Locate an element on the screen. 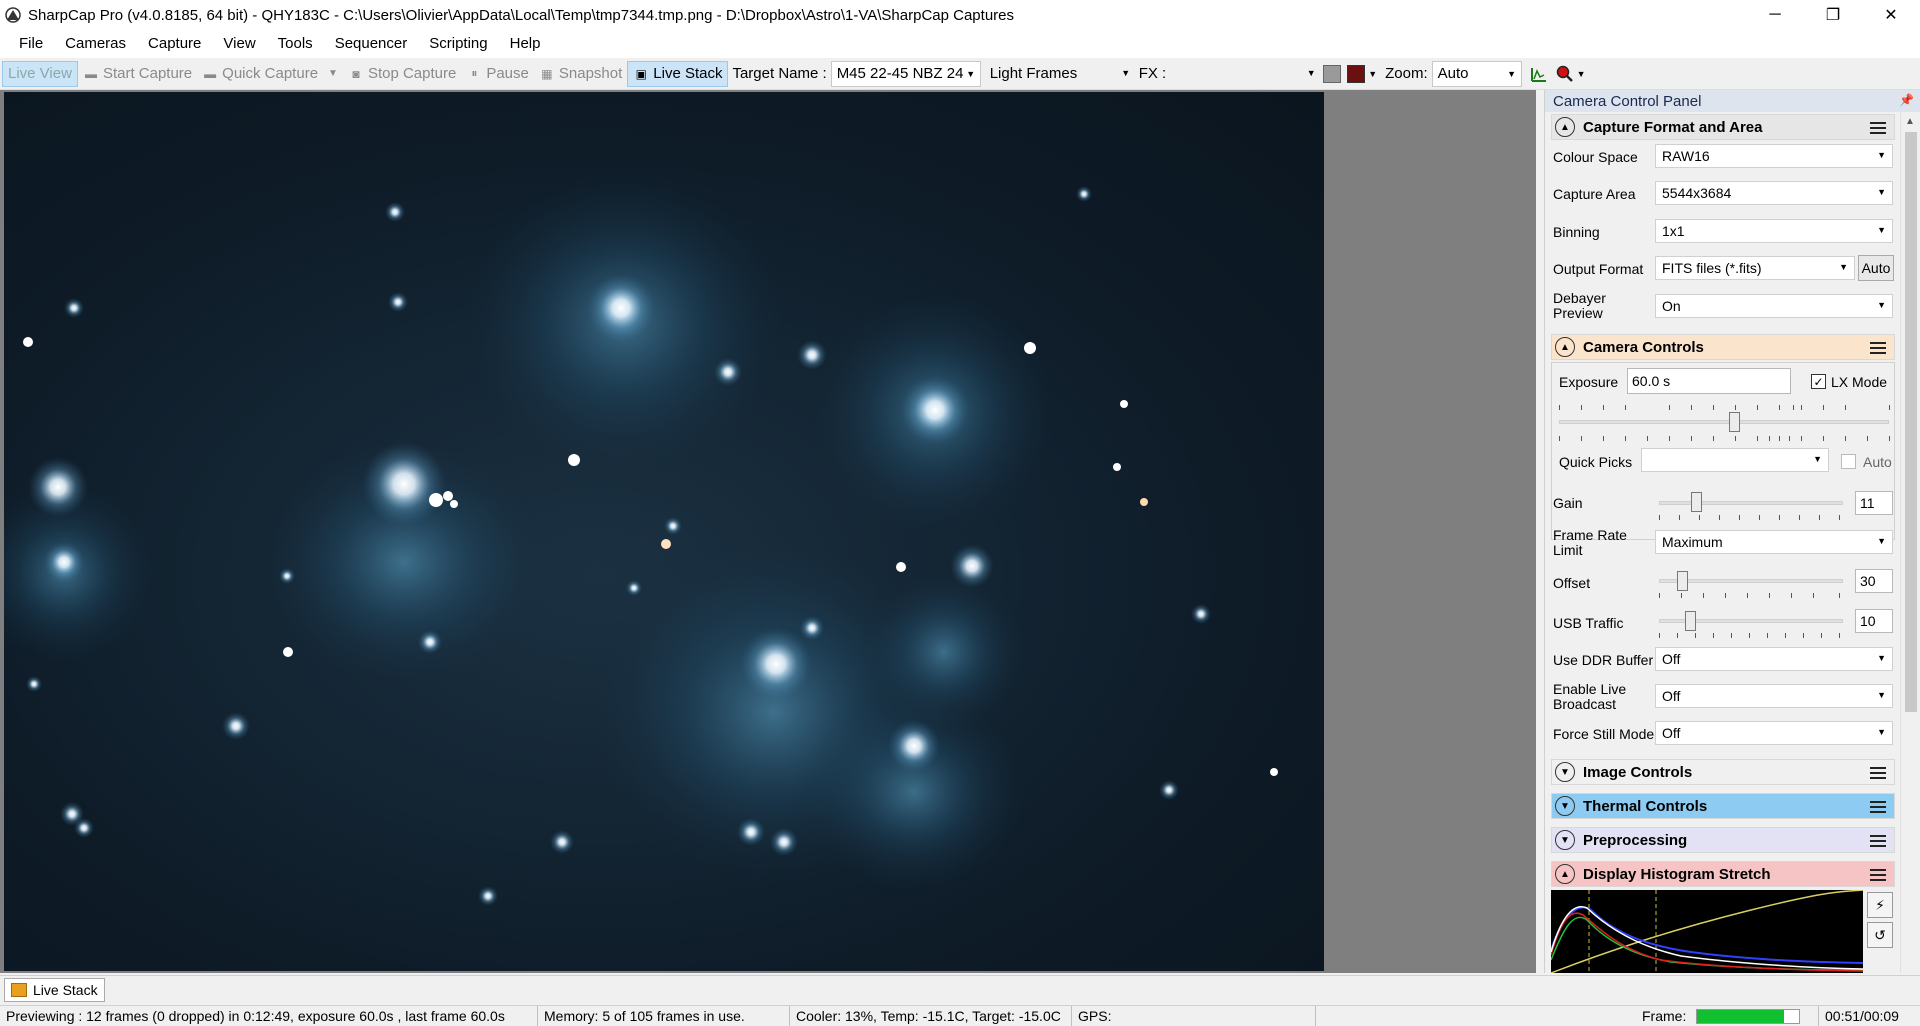 Image resolution: width=1920 pixels, height=1026 pixels. live-broadcast-dropdown: Off ▼ is located at coordinates (1774, 696).